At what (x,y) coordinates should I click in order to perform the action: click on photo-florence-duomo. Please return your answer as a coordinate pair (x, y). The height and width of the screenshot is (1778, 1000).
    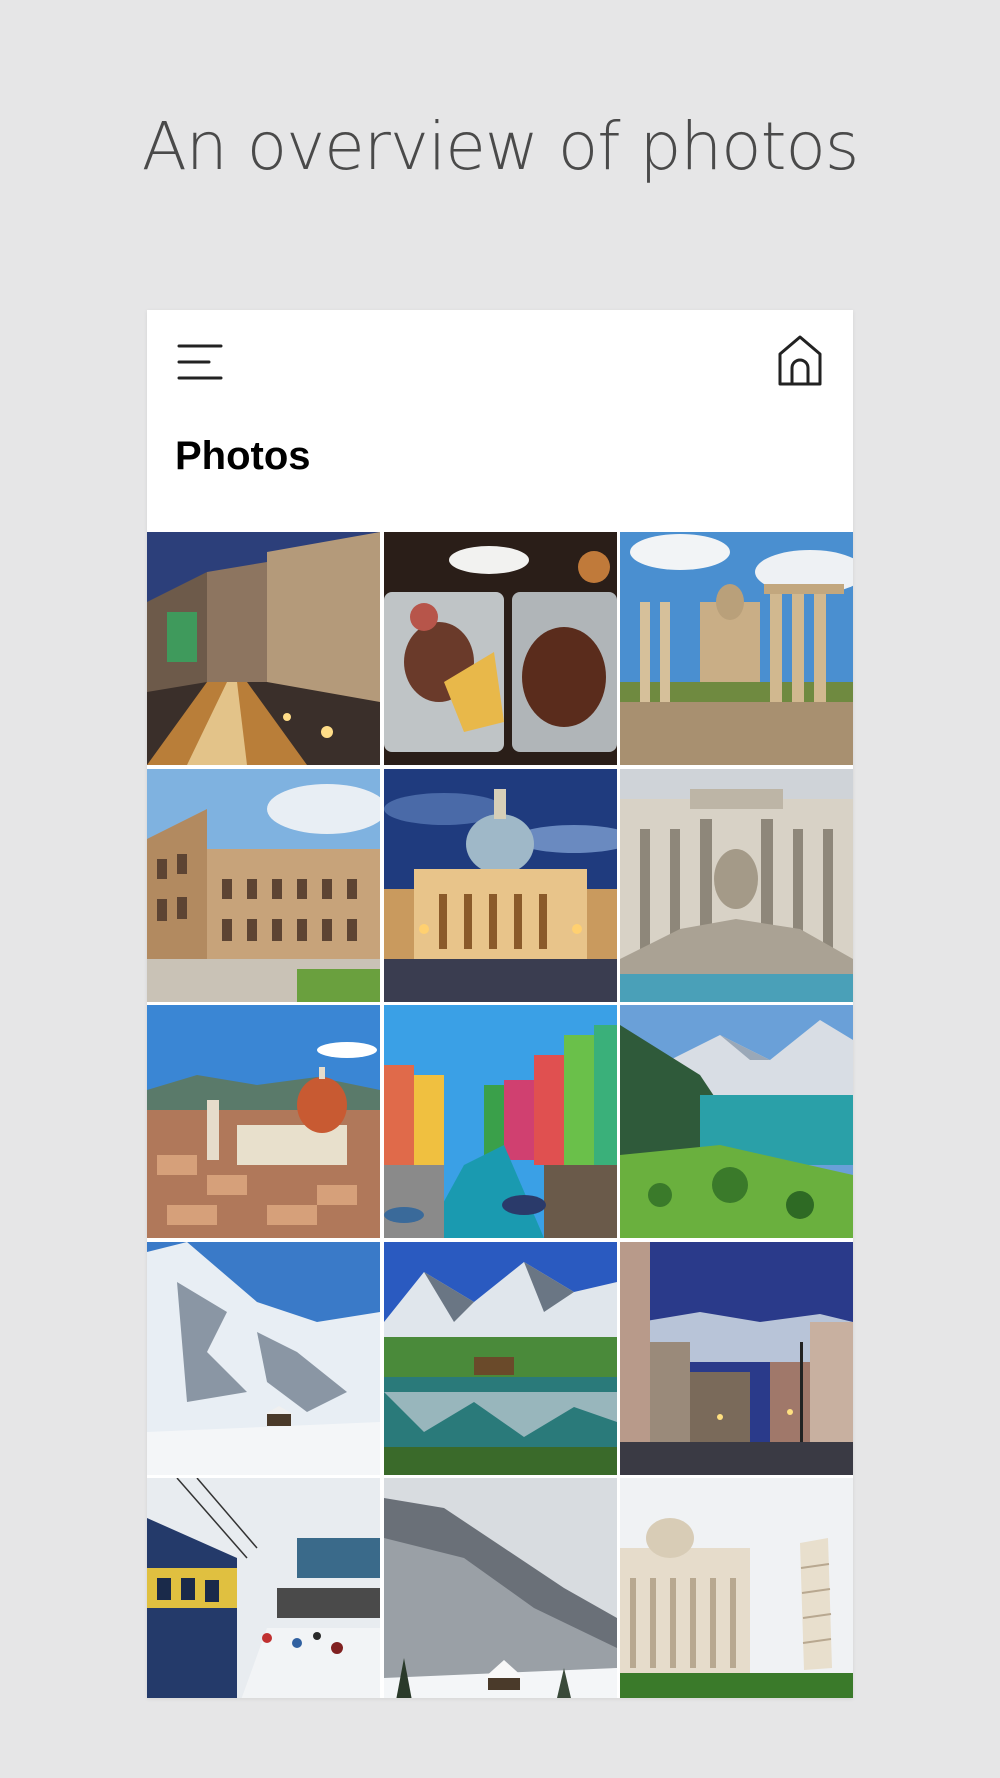
    Looking at the image, I should click on (263, 1121).